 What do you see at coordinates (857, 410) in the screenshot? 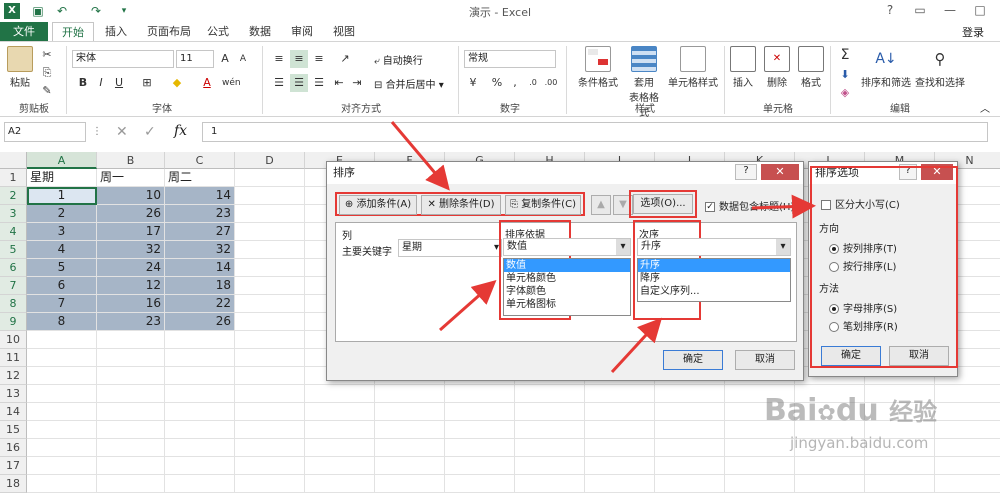
I see `watermark-brand2: du` at bounding box center [857, 410].